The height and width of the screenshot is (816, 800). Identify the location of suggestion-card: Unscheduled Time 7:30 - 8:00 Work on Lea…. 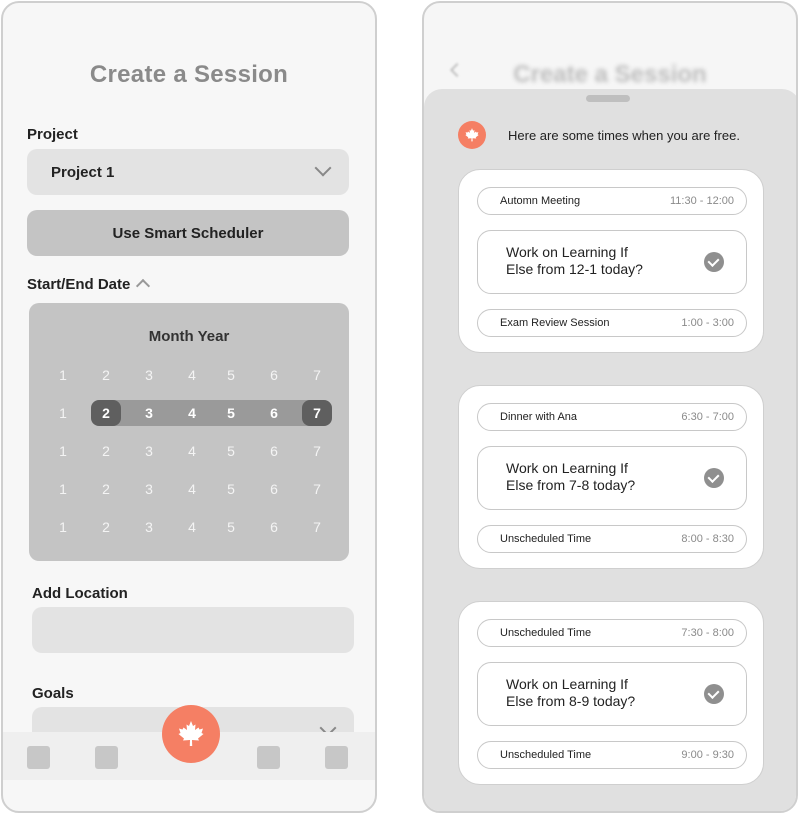
(611, 693).